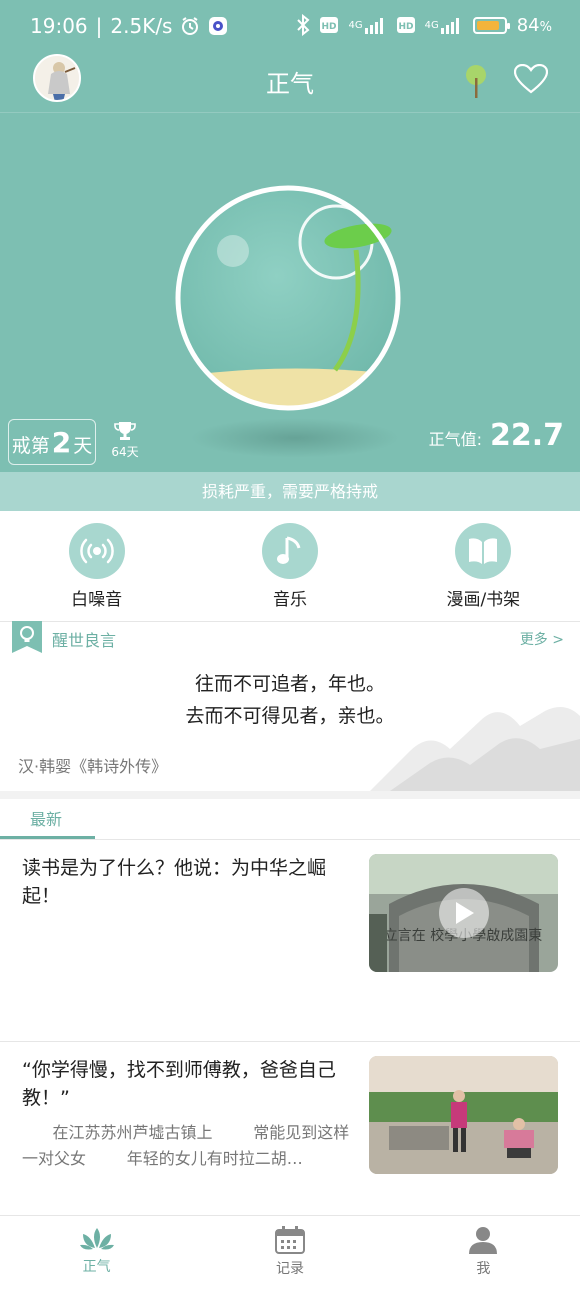  I want to click on battery-level, so click(487, 25).